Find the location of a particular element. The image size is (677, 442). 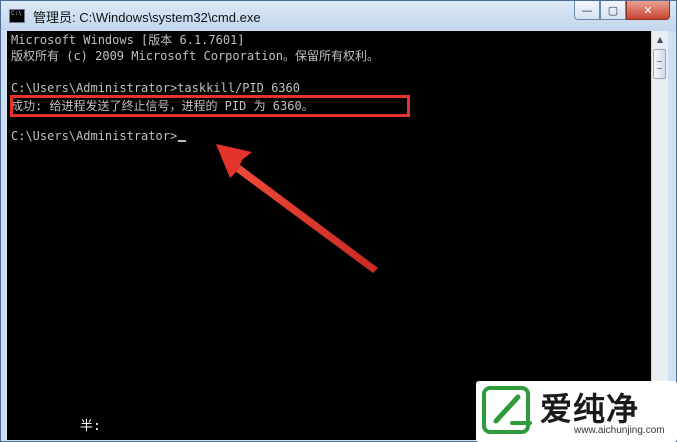

maximize-button: ▢ is located at coordinates (613, 10).